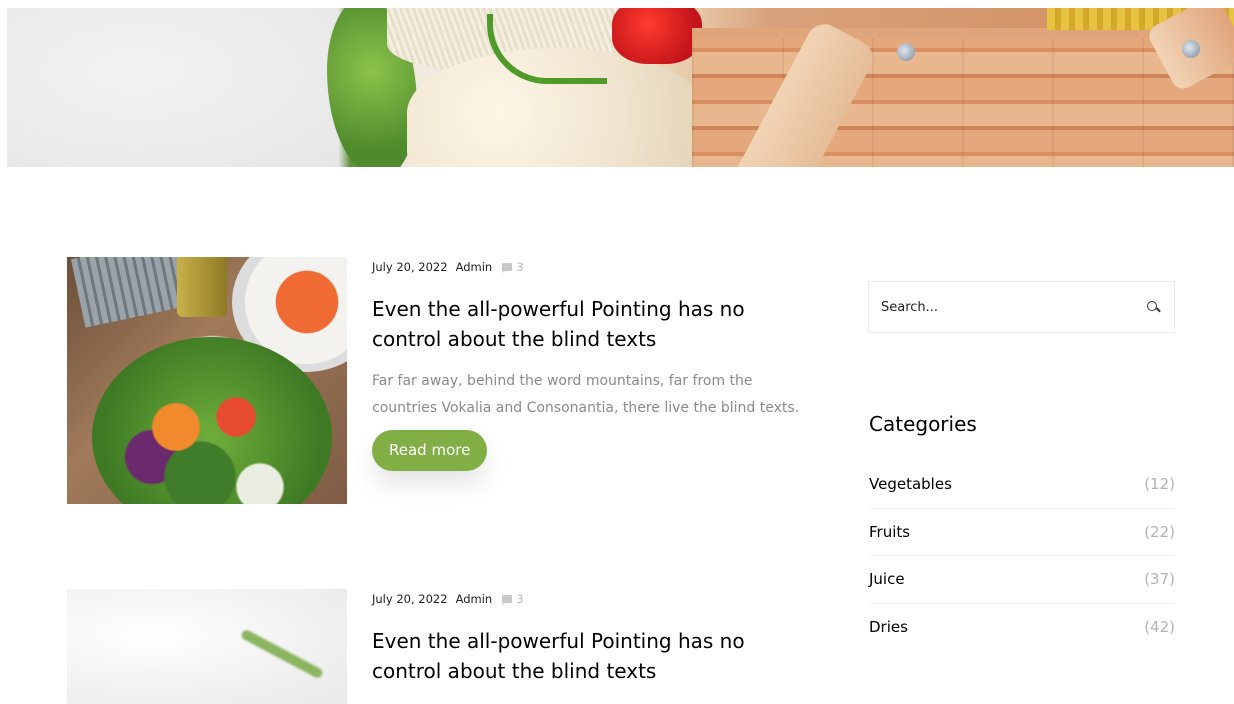 The width and height of the screenshot is (1234, 704). I want to click on category-label: Vegetables, so click(910, 484).